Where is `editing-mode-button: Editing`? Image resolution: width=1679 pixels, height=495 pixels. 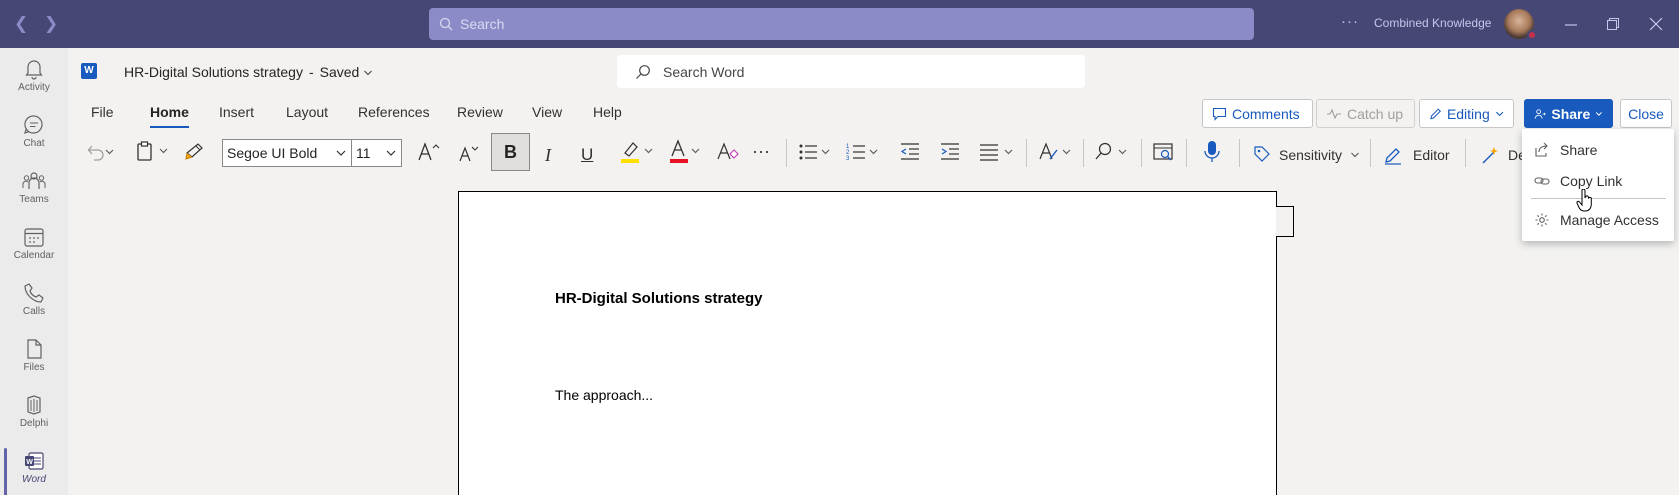 editing-mode-button: Editing is located at coordinates (1466, 113).